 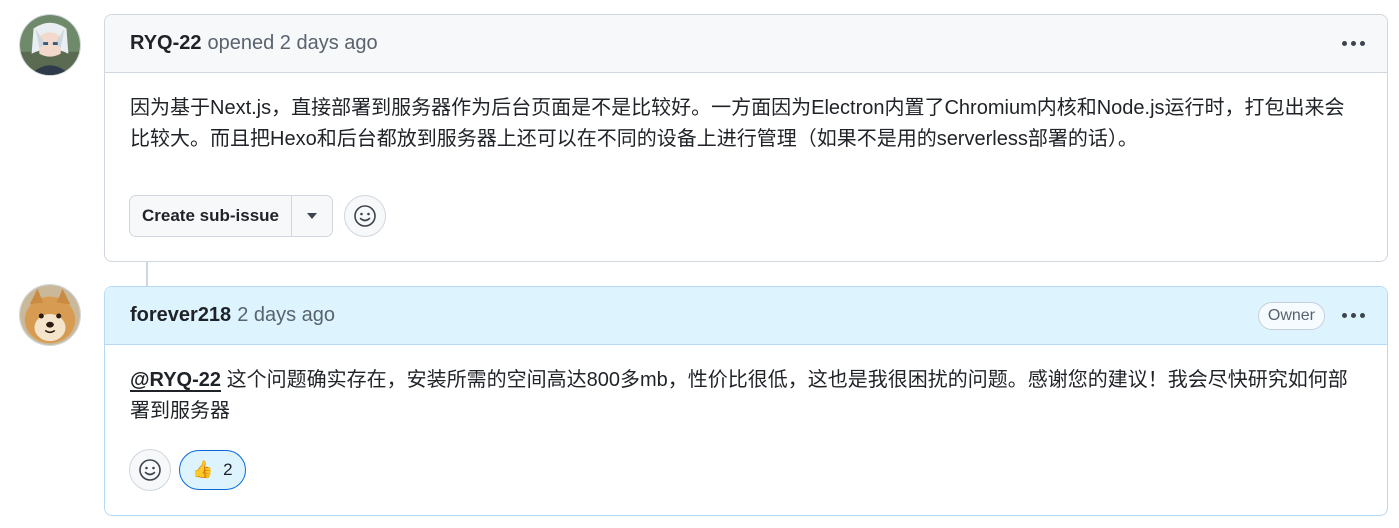 What do you see at coordinates (211, 216) in the screenshot?
I see `create-sub-issue-button: Create sub-issue` at bounding box center [211, 216].